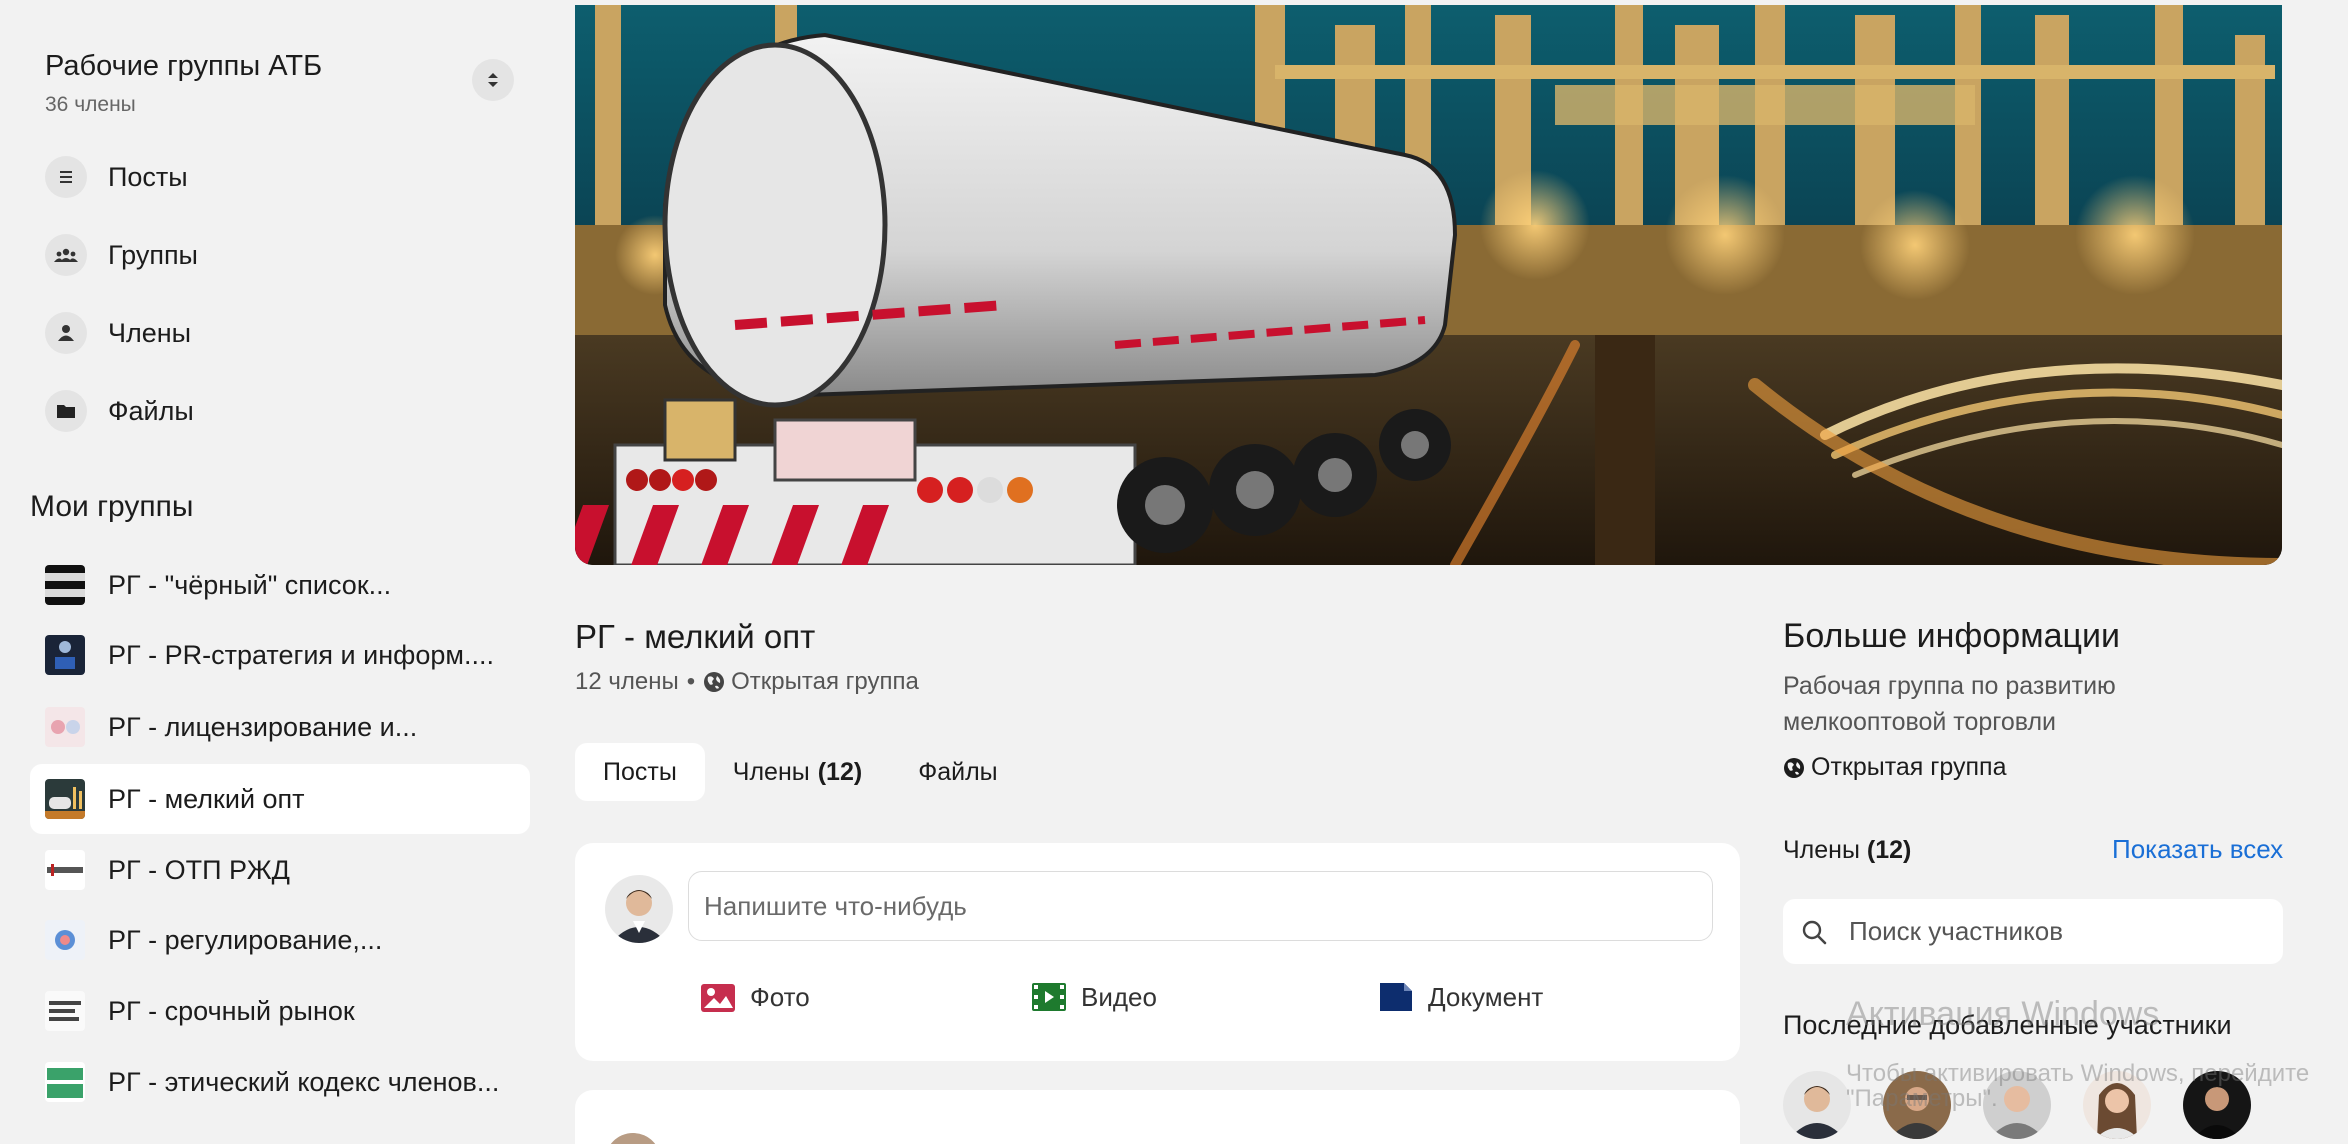 The width and height of the screenshot is (2348, 1144). Describe the element at coordinates (1909, 767) in the screenshot. I see `info-type-label: Открытая группа` at that location.